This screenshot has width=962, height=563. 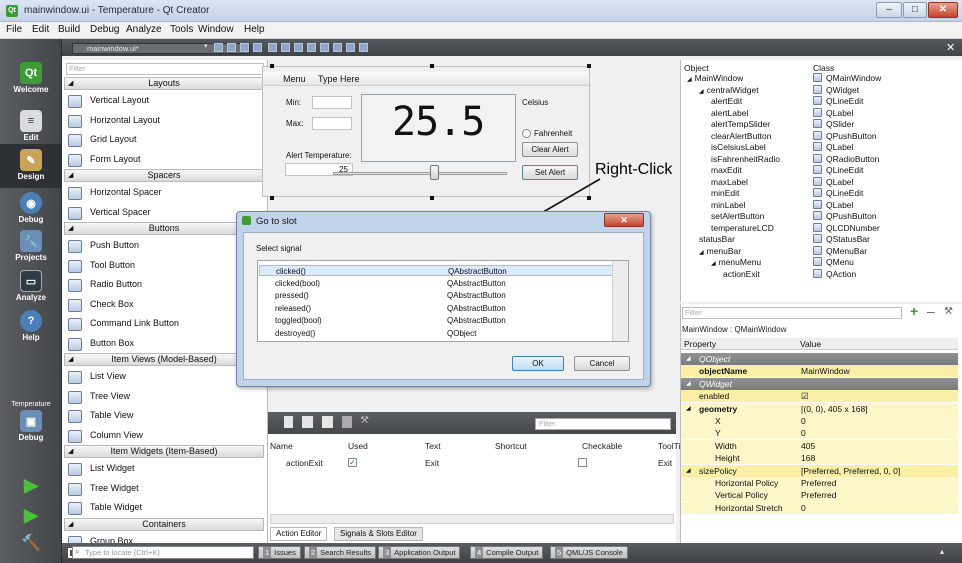 What do you see at coordinates (206, 46) in the screenshot?
I see `chevron-down-icon: ▾` at bounding box center [206, 46].